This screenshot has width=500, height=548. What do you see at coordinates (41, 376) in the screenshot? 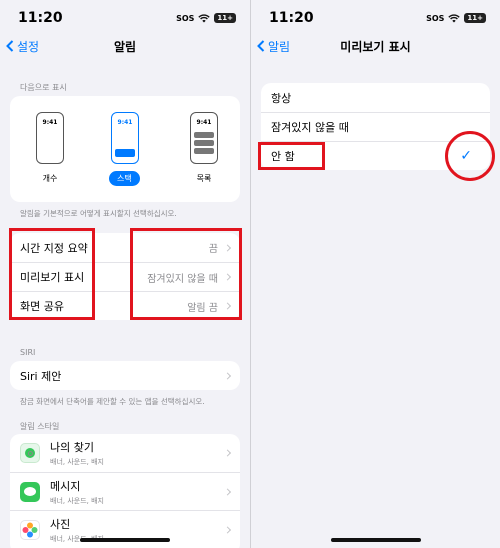
I see `row-label: Siri 제안` at bounding box center [41, 376].